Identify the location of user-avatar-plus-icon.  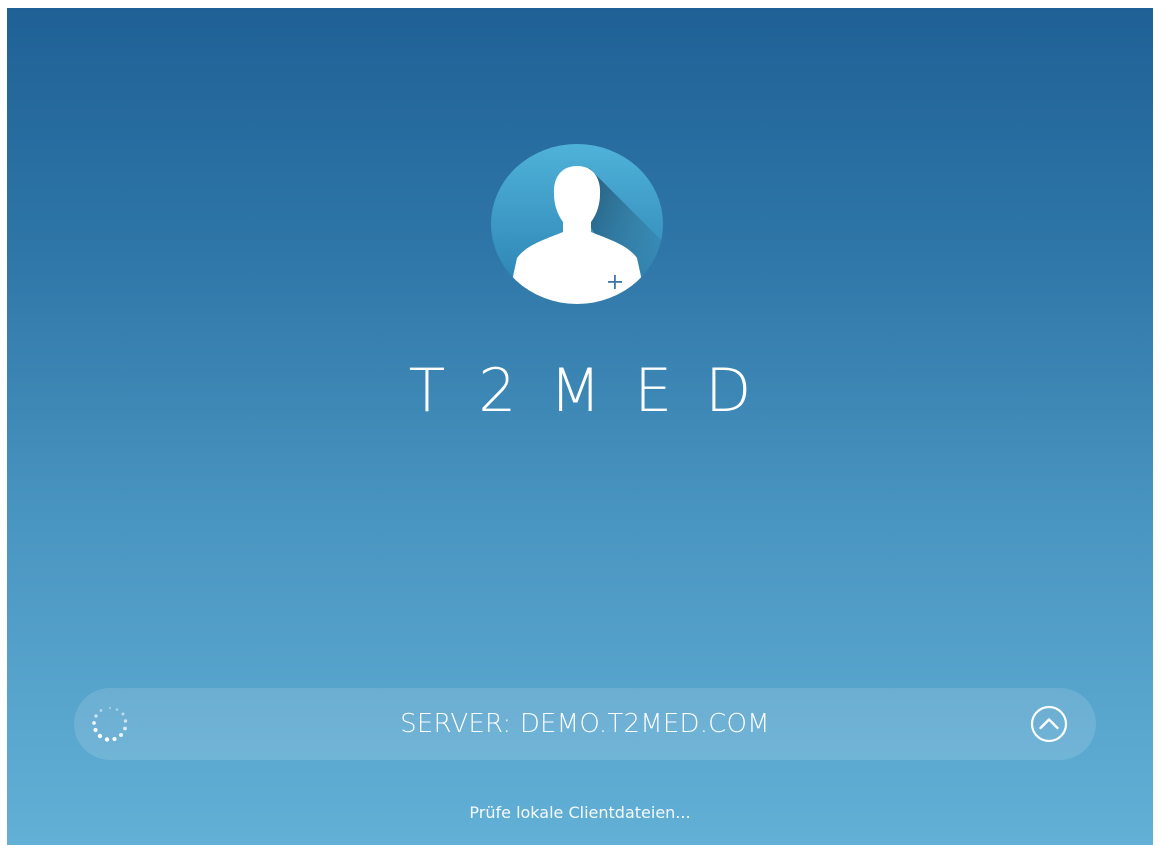
(577, 224).